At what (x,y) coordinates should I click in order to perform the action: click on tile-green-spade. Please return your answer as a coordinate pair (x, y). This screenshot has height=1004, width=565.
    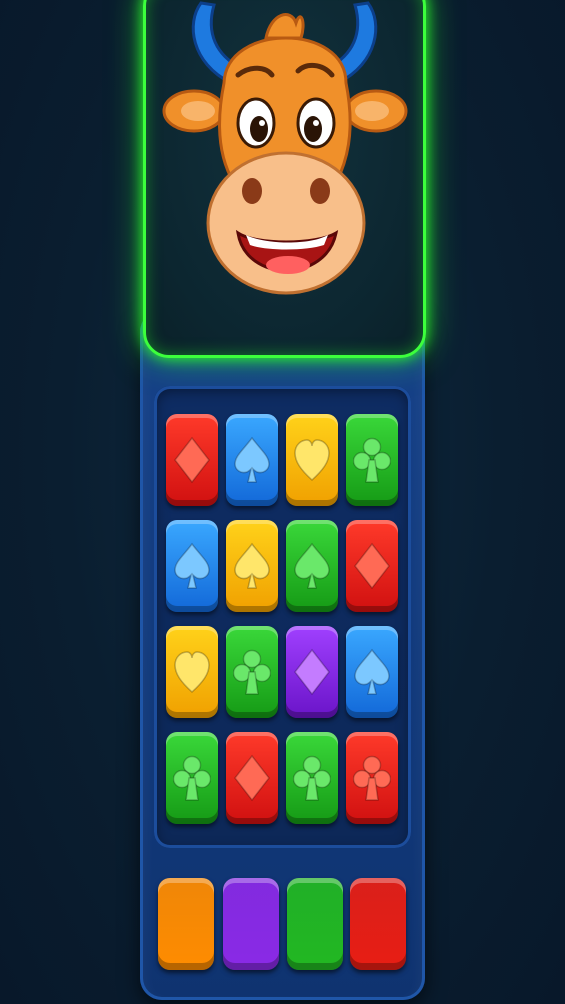
    Looking at the image, I should click on (312, 566).